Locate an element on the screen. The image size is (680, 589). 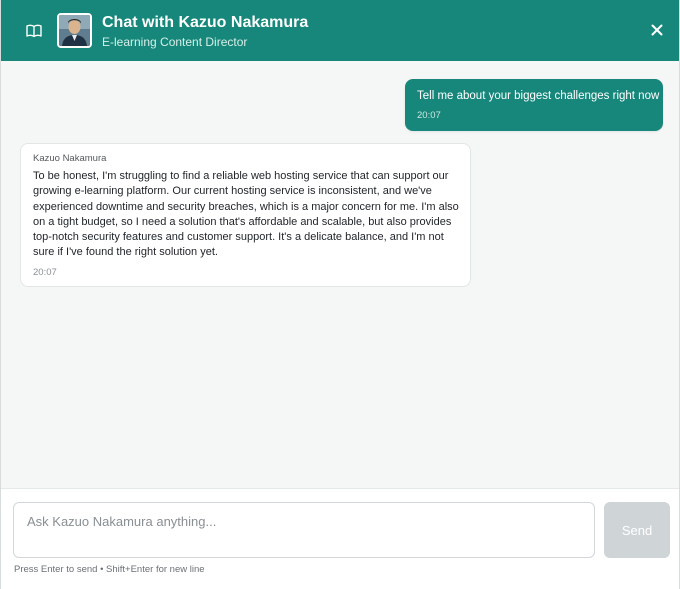
assistant-message-sender: Kazuo Nakamura is located at coordinates (70, 158).